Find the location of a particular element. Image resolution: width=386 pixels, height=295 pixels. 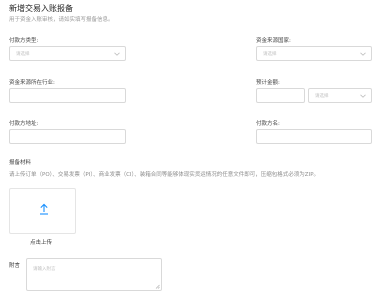

fund-source-industry-input is located at coordinates (67, 95).